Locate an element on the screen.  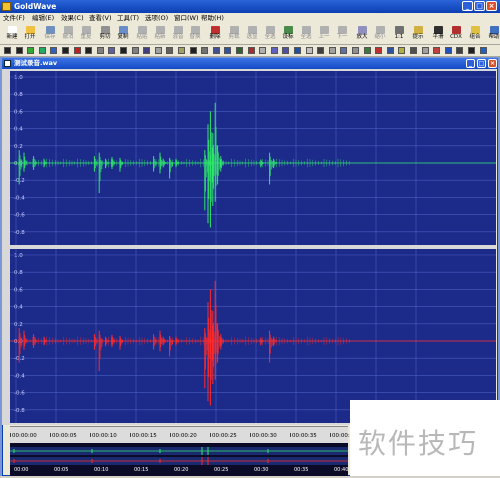
toolbar-button-12: 剪裁 is located at coordinates (234, 34).